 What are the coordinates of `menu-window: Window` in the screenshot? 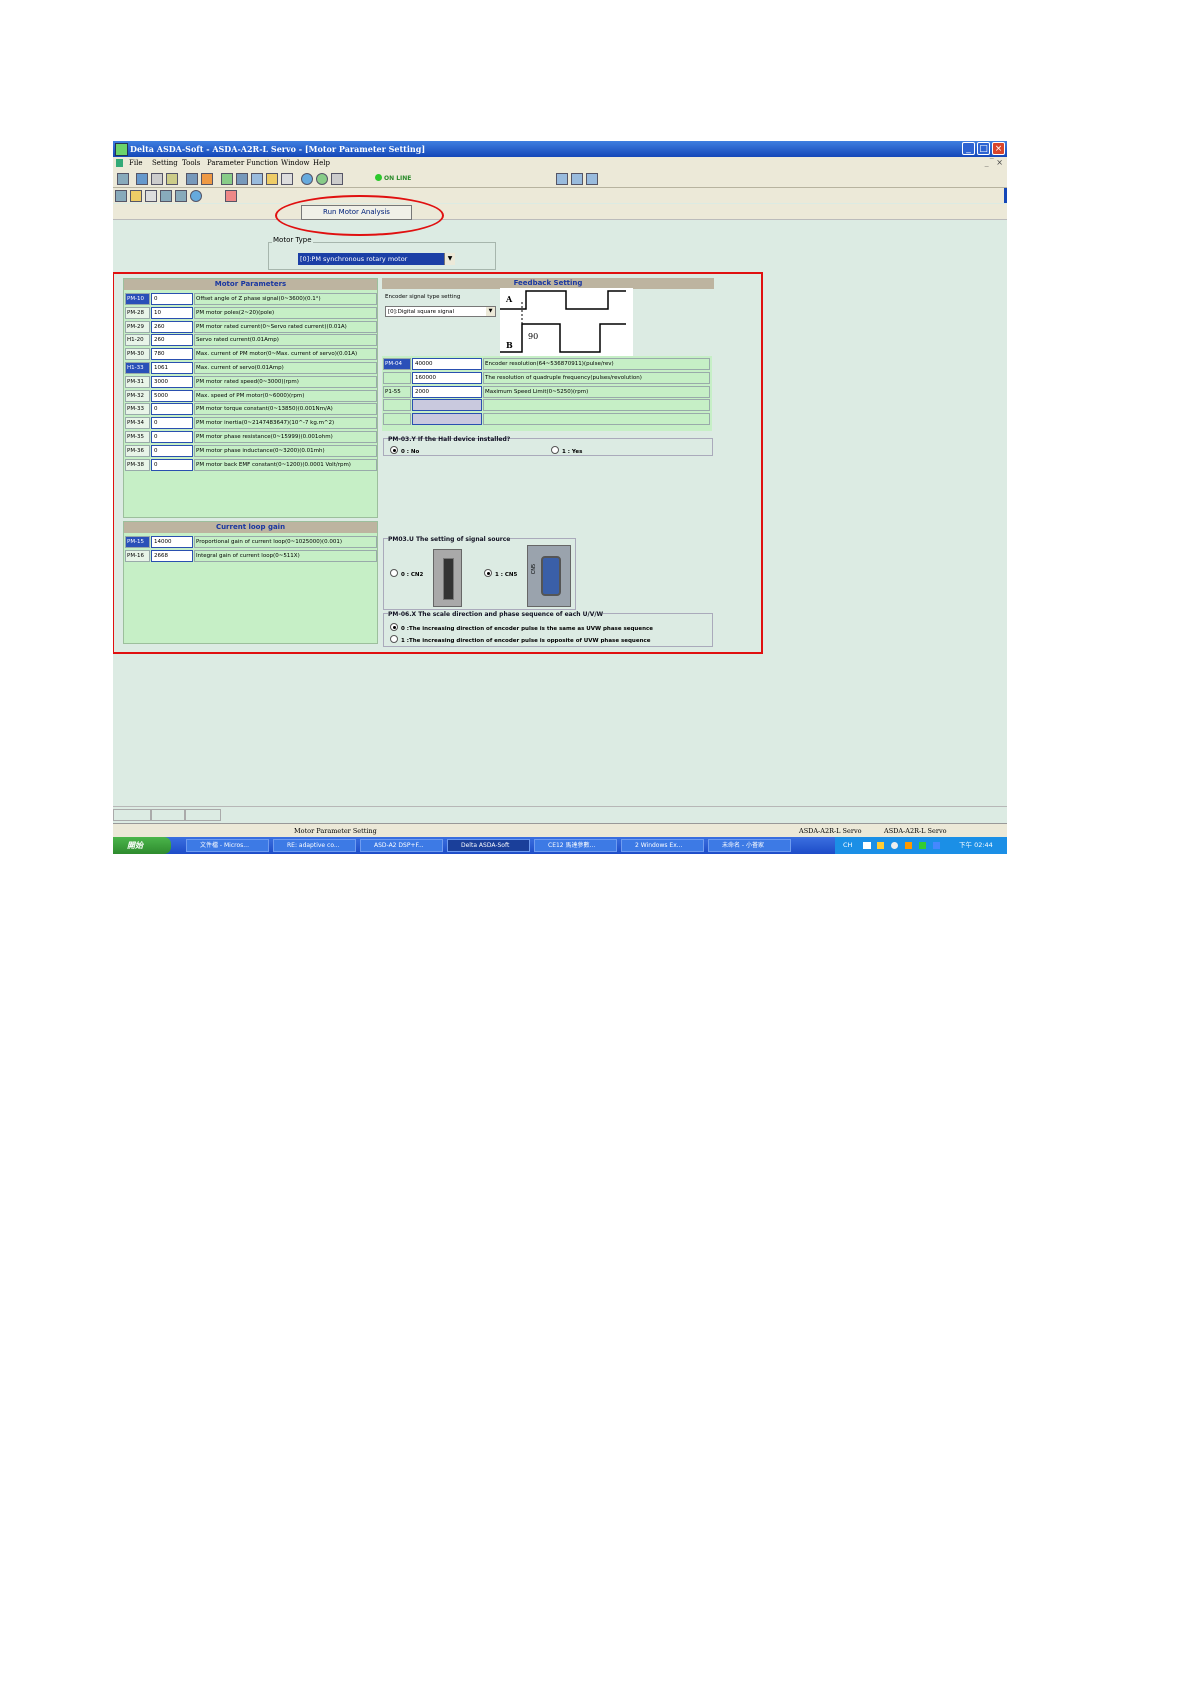 It's located at (295, 163).